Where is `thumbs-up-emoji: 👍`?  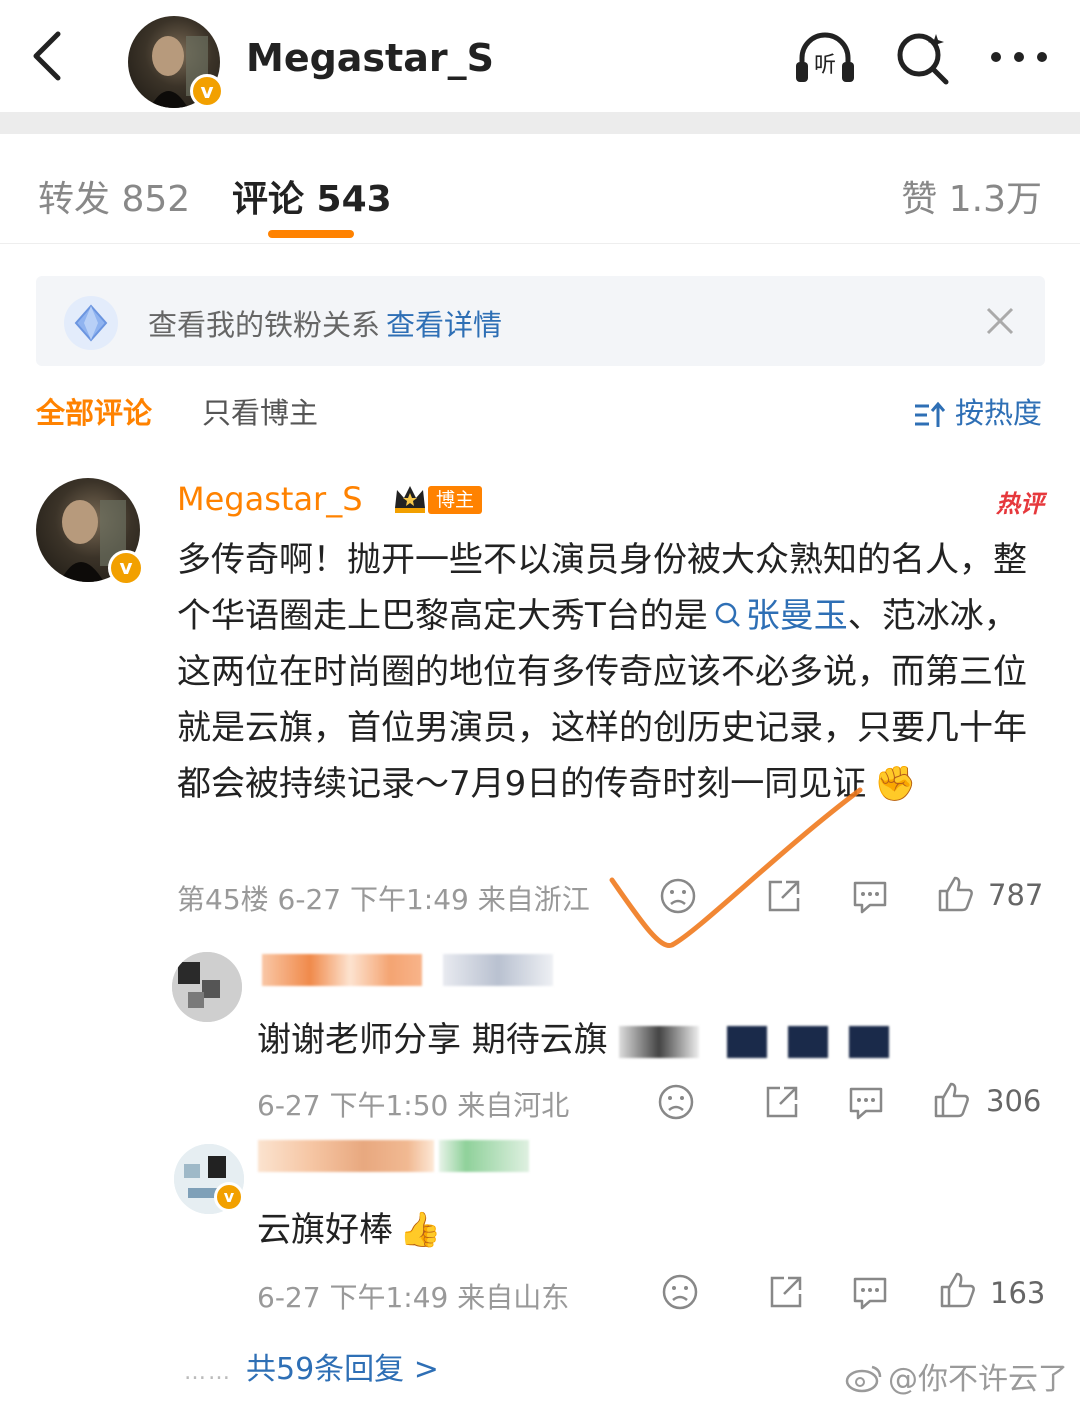 thumbs-up-emoji: 👍 is located at coordinates (420, 1230).